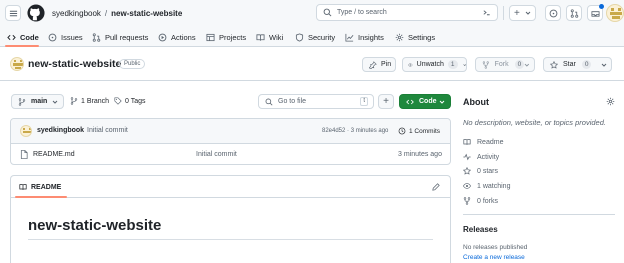 The height and width of the screenshot is (263, 624). I want to click on branch-icon, so click(74, 101).